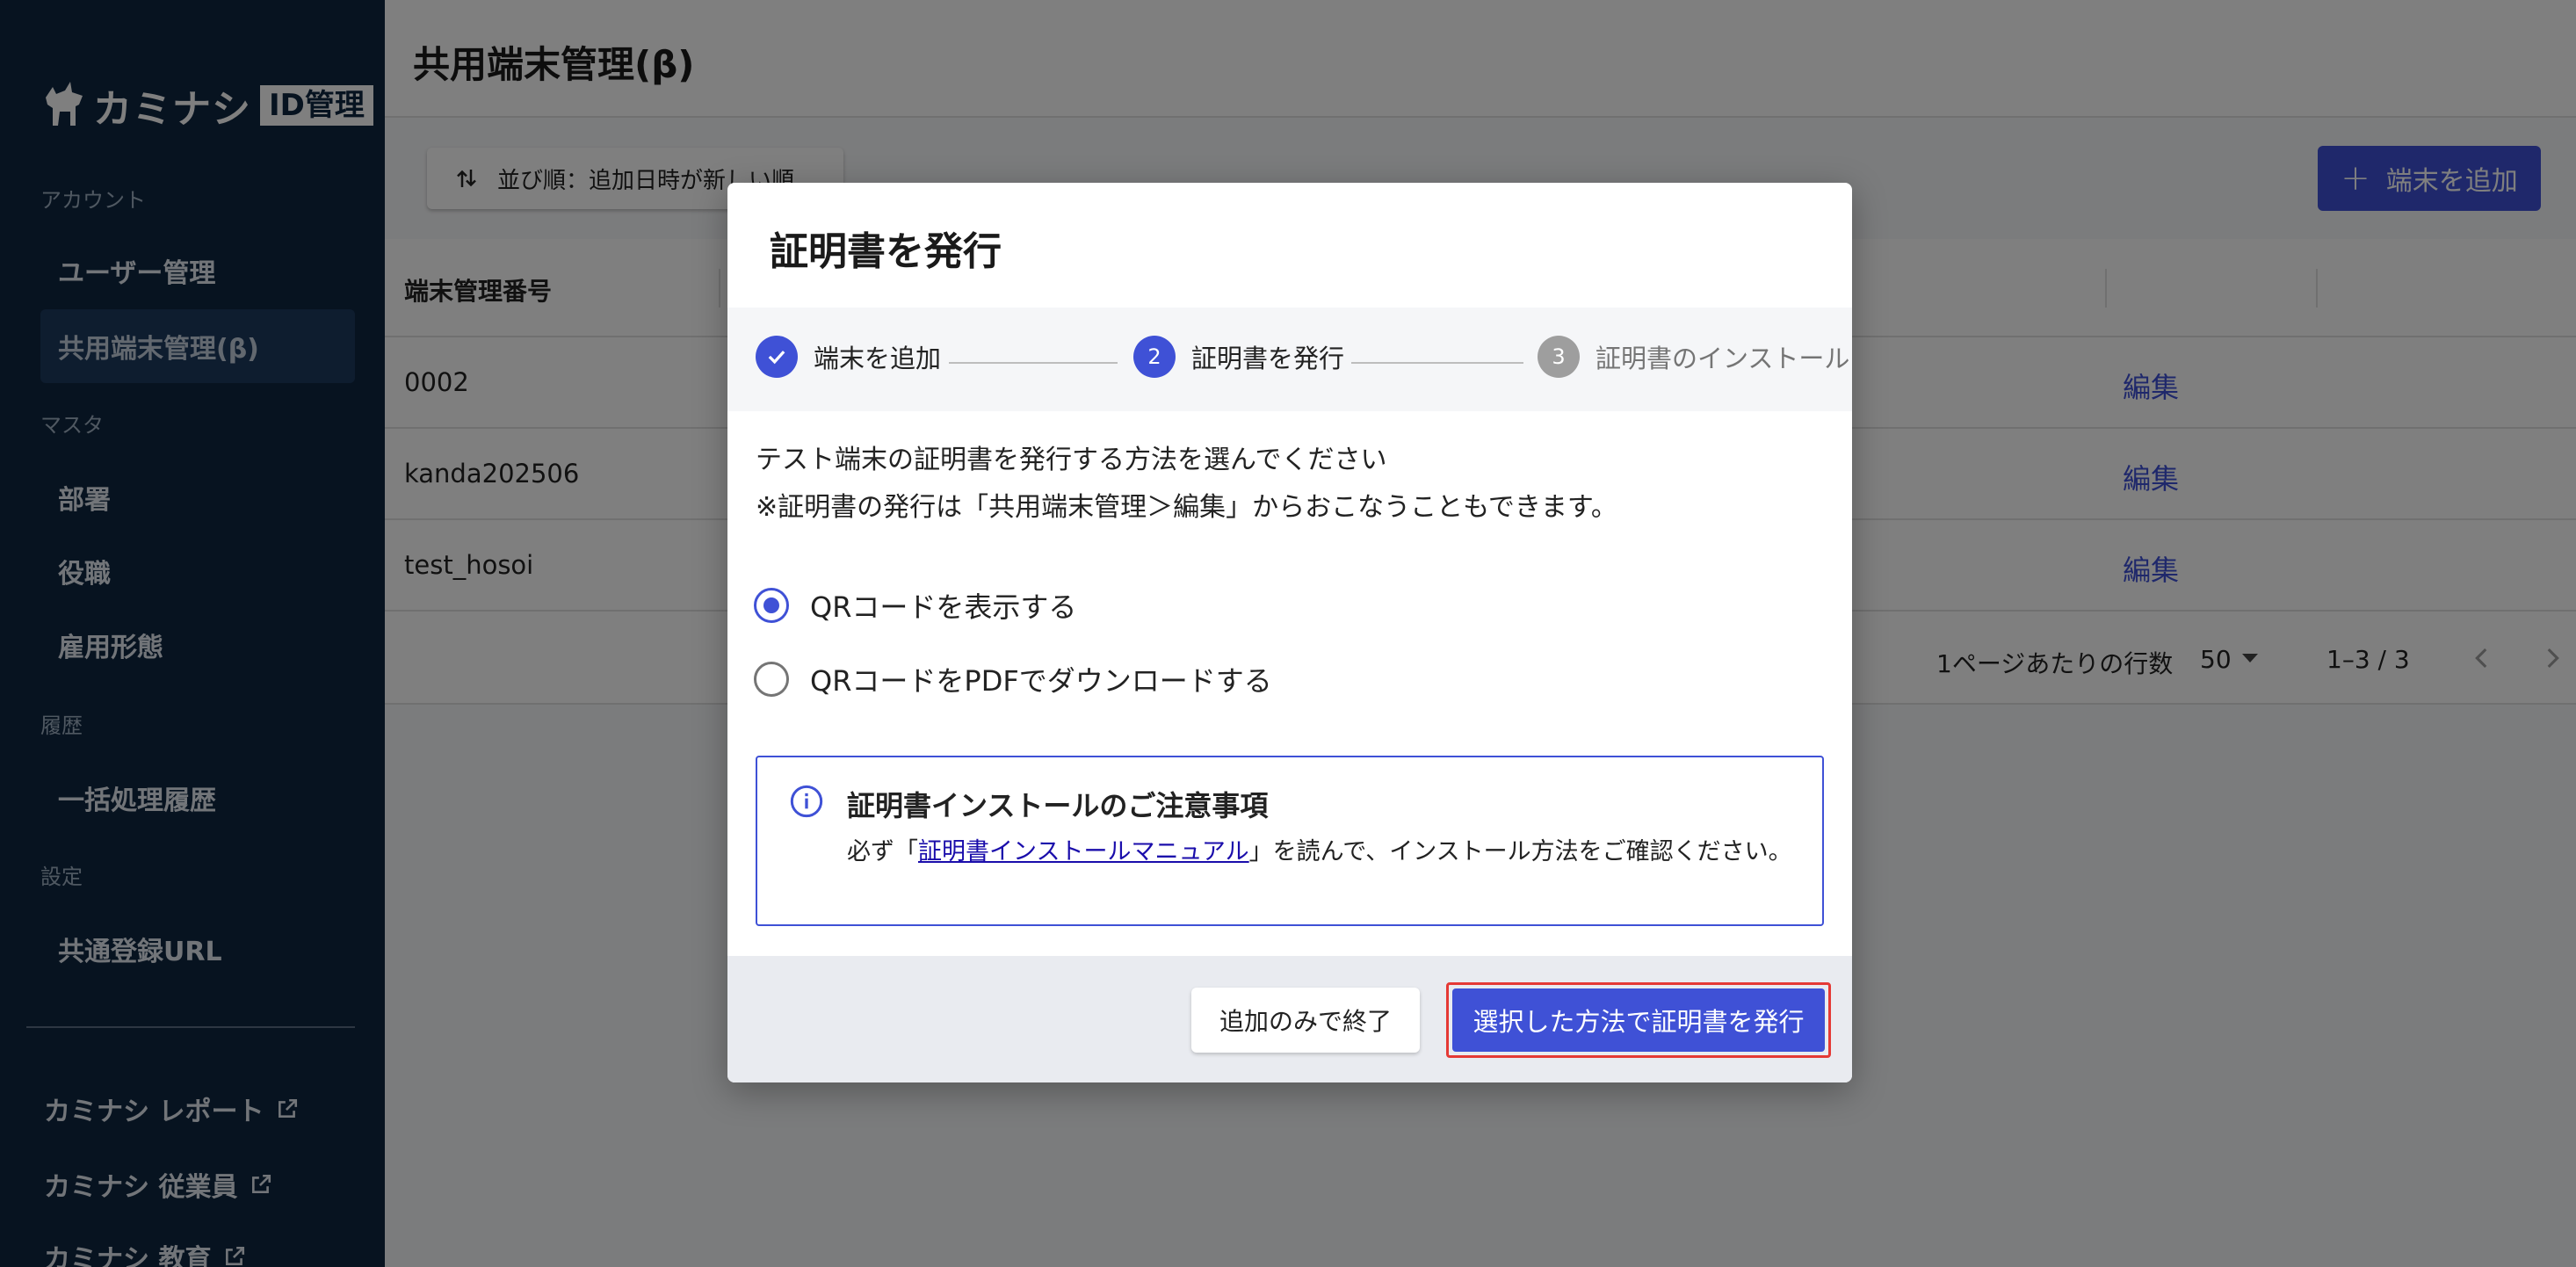 This screenshot has height=1267, width=2576. I want to click on dialog-footer: 追加のみで終了 選択した方法で証明書を発行, so click(1289, 1019).